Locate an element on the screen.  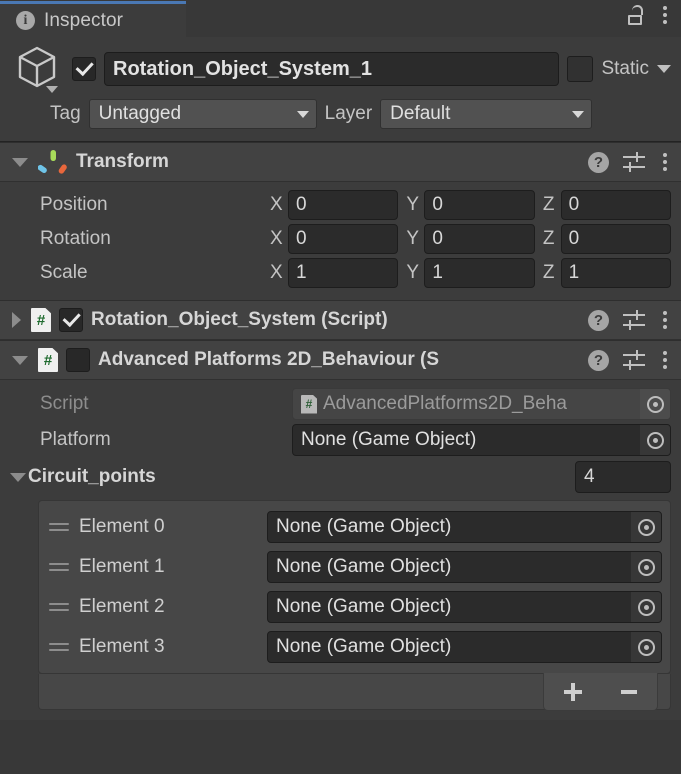
transform-foldout-icon is located at coordinates (20, 162).